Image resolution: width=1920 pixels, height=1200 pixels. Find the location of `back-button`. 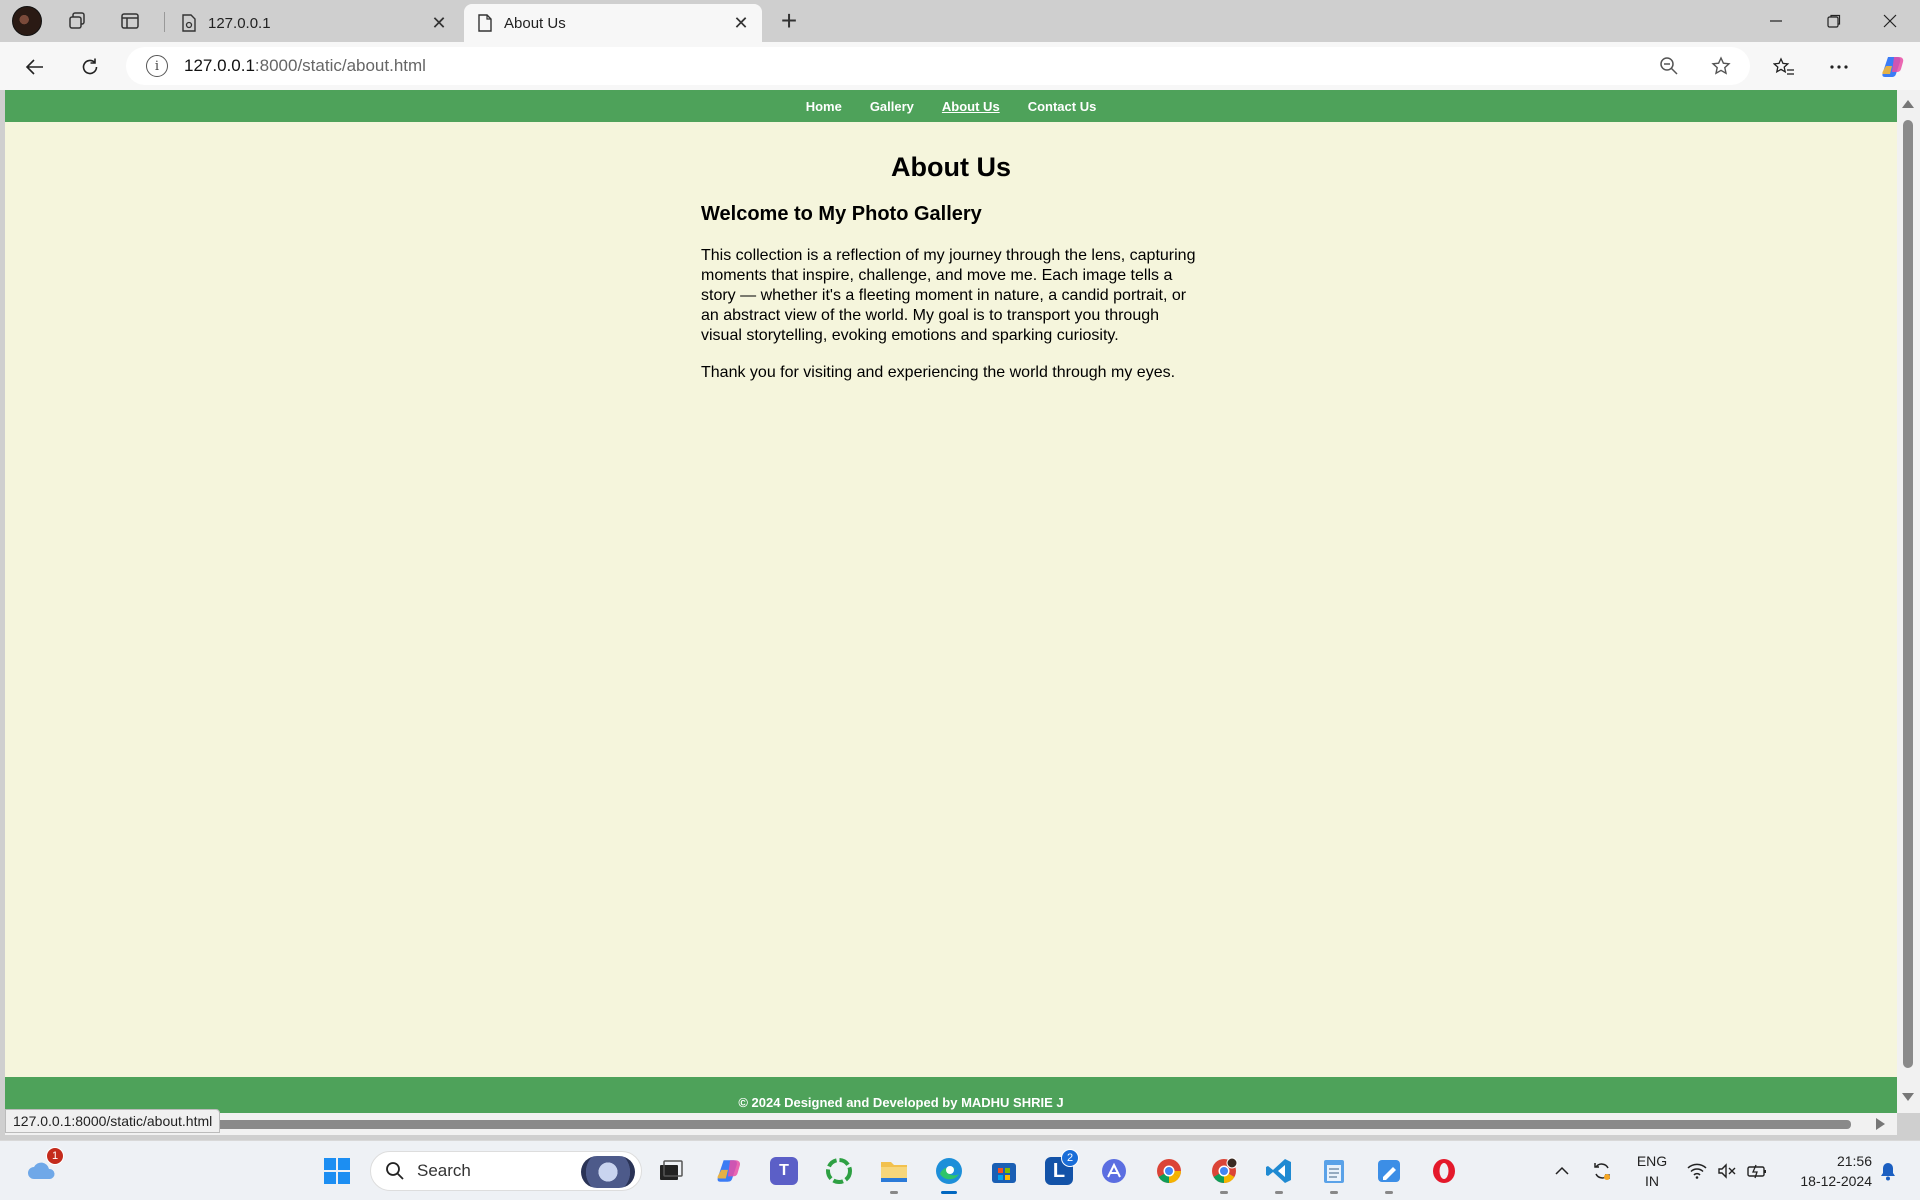

back-button is located at coordinates (35, 67).